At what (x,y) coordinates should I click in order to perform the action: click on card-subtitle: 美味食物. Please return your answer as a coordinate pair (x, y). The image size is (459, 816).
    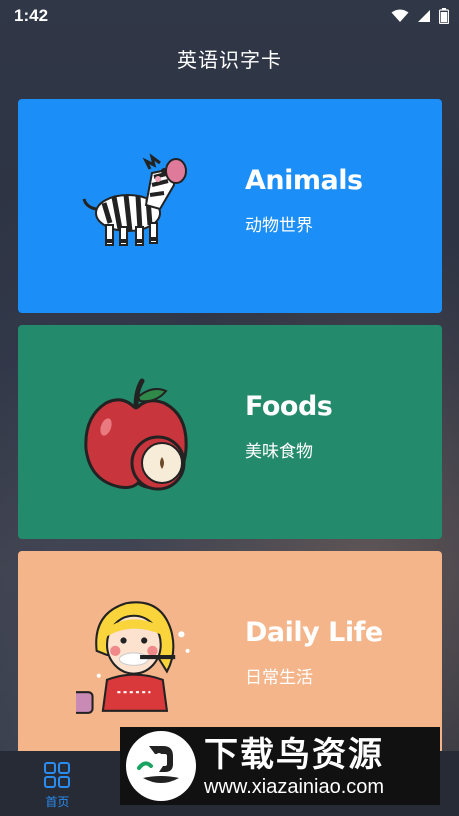
    Looking at the image, I should click on (279, 452).